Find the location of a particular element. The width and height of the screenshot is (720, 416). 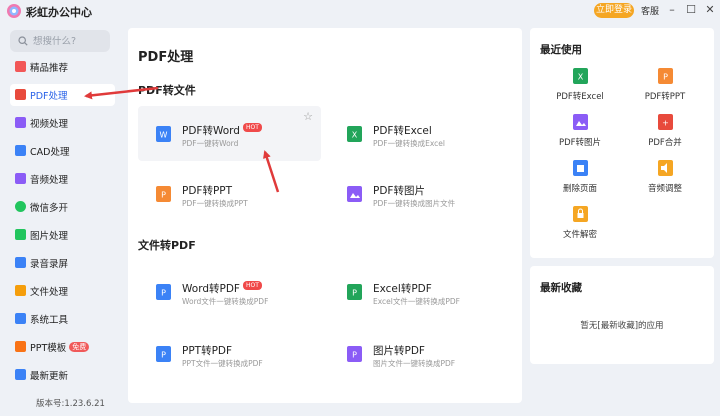

sidebar-item-system: 系统工具 is located at coordinates (62, 319).